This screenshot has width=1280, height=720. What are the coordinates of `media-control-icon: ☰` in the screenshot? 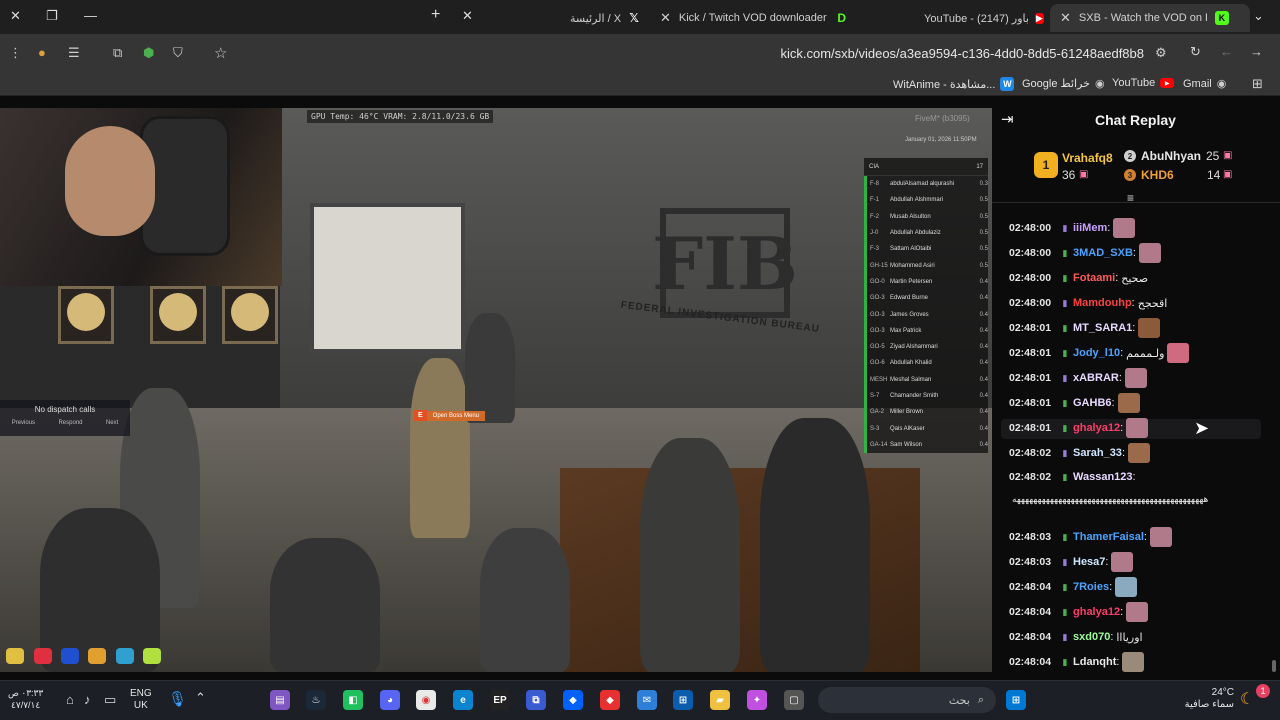 It's located at (74, 53).